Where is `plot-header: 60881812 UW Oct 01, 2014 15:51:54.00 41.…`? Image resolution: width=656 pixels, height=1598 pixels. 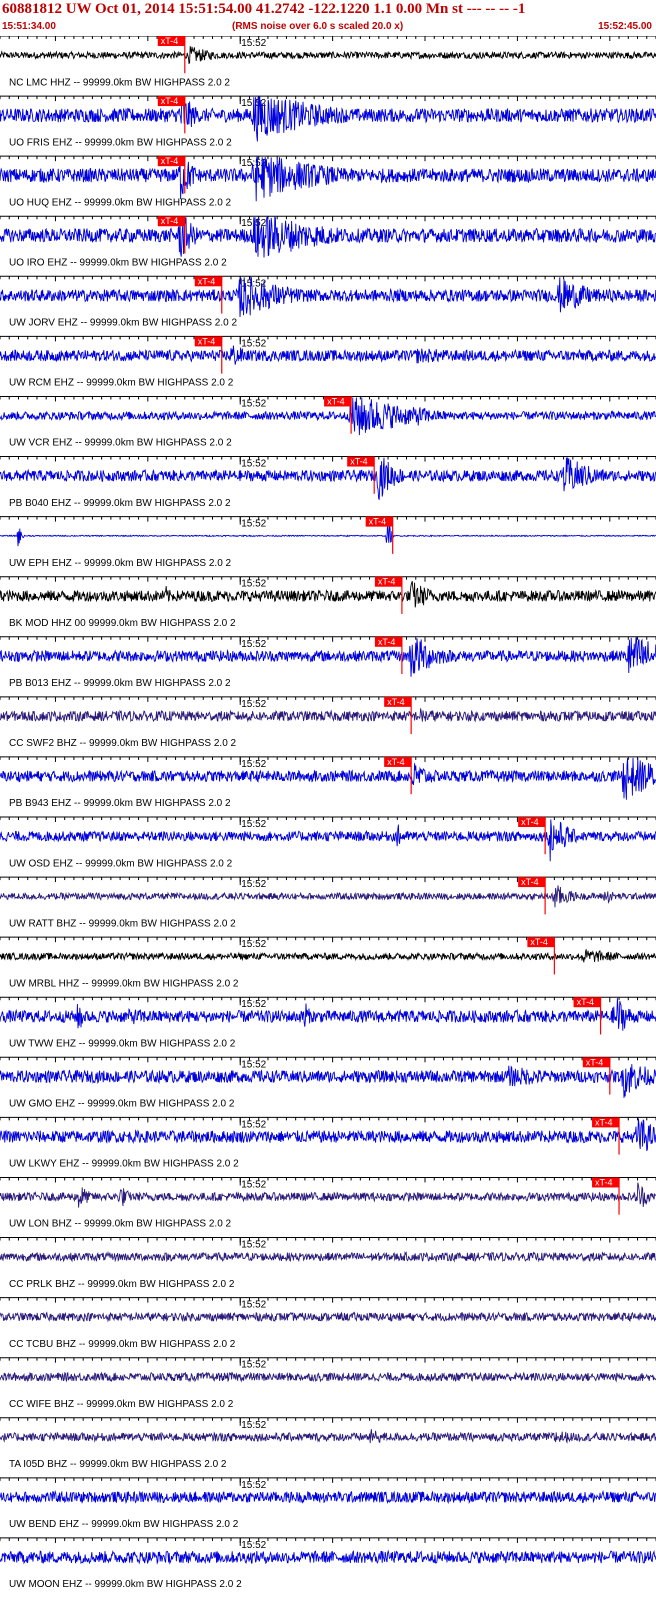
plot-header: 60881812 UW Oct 01, 2014 15:51:54.00 41.… is located at coordinates (328, 18).